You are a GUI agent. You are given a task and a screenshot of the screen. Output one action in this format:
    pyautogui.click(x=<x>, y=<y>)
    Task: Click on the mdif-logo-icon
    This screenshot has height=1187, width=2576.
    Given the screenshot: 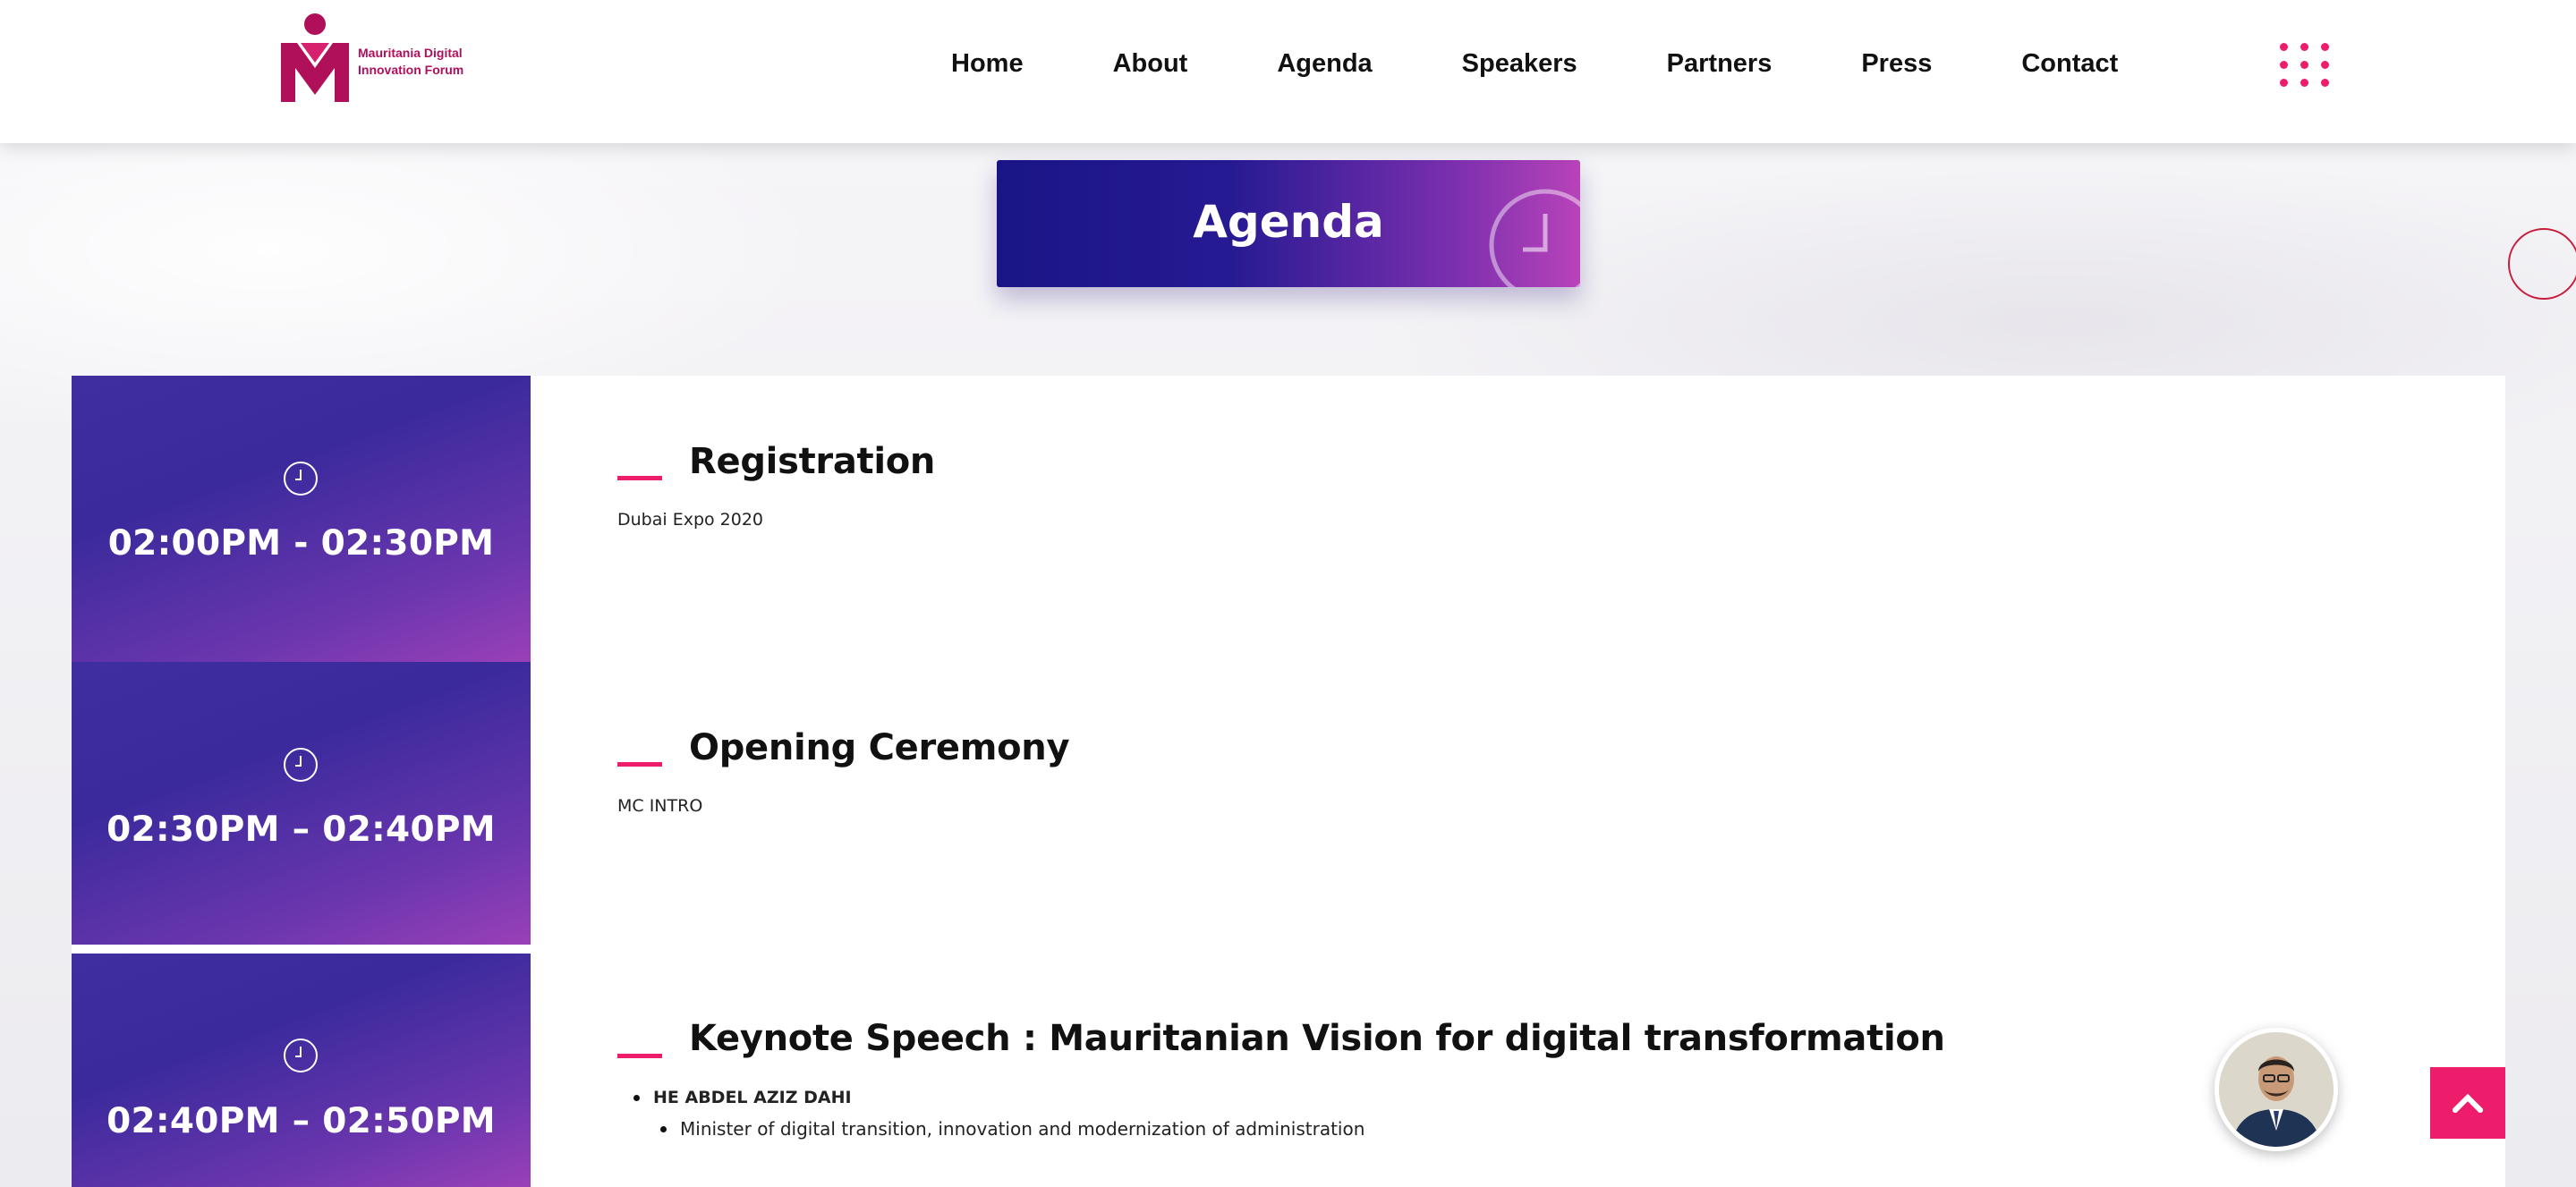 What is the action you would take?
    pyautogui.click(x=315, y=57)
    